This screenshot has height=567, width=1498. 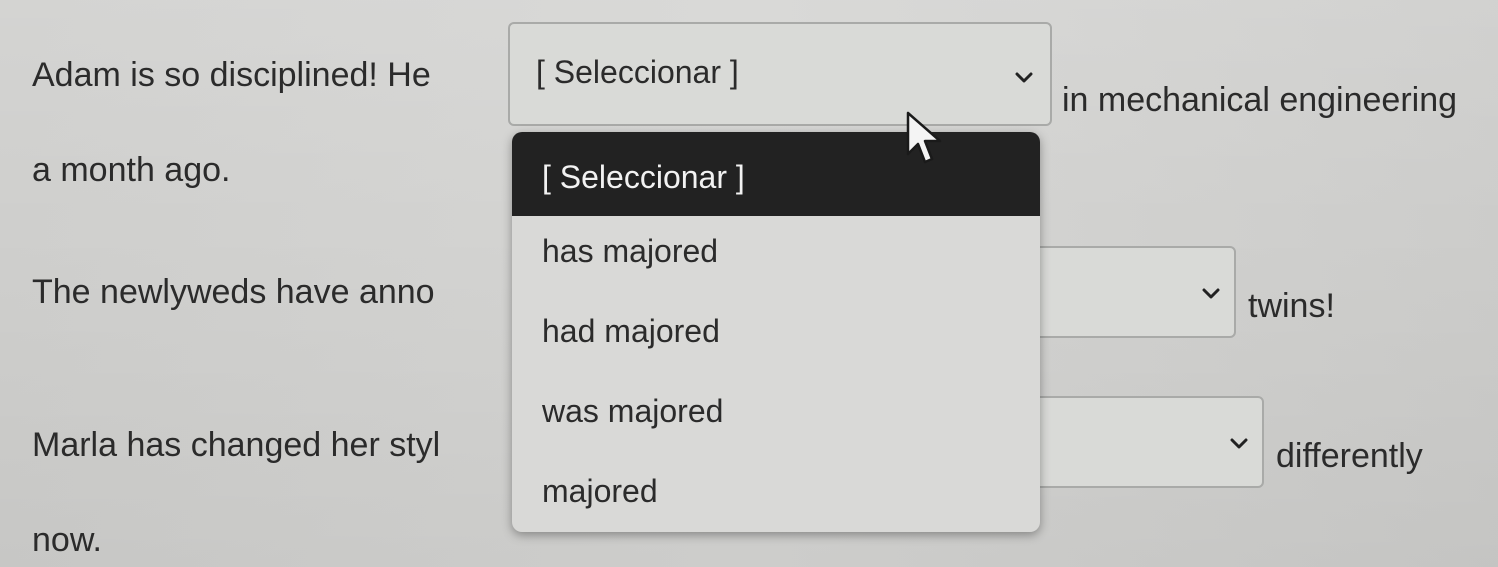 What do you see at coordinates (600, 491) in the screenshot?
I see `dropdown-option-majored: majored` at bounding box center [600, 491].